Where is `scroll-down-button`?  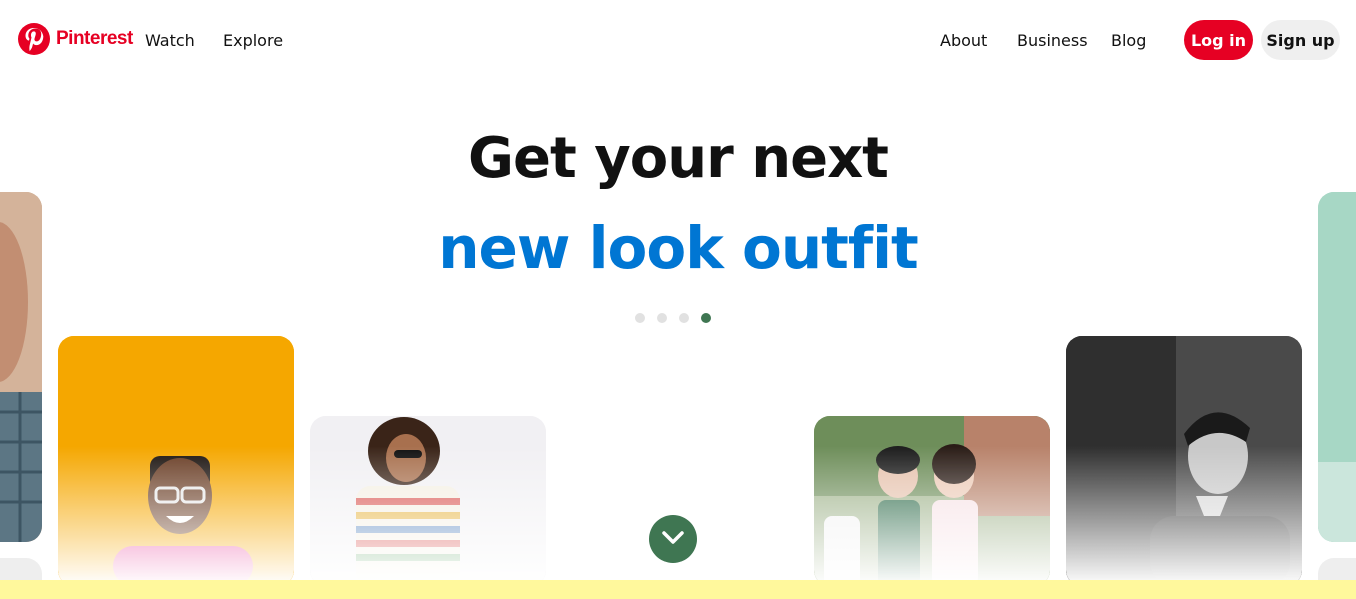 scroll-down-button is located at coordinates (673, 539).